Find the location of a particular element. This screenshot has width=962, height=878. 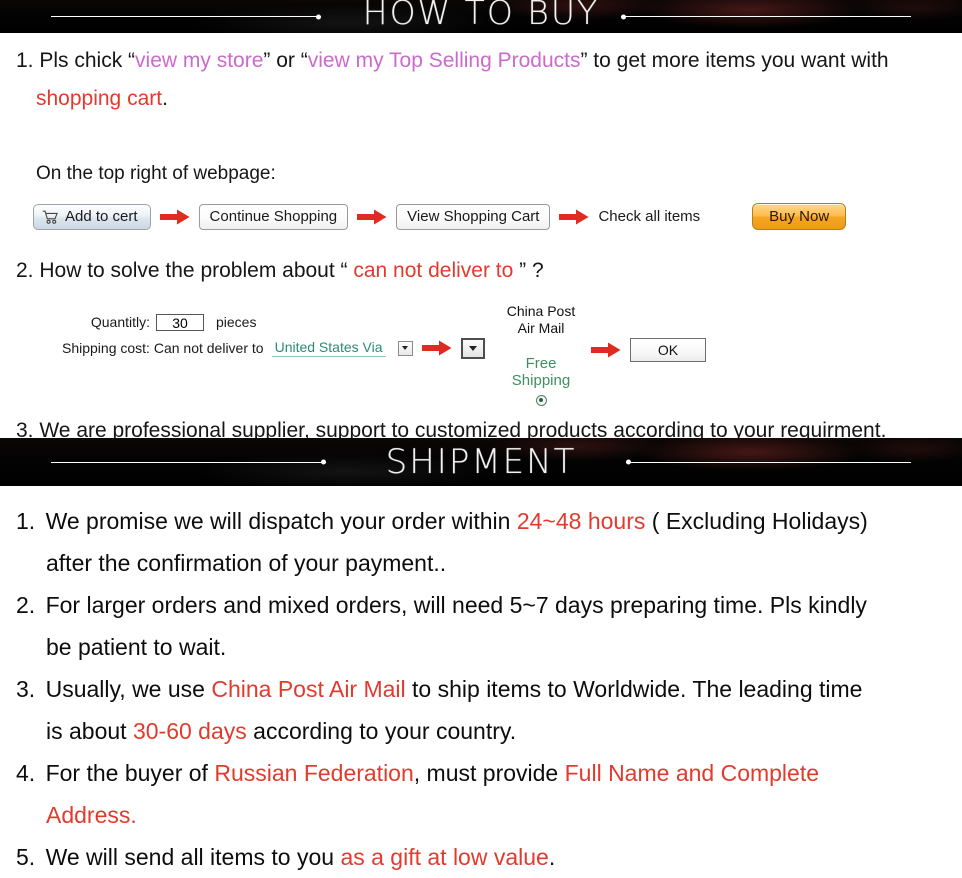

how-item-1-mid: ” or “ is located at coordinates (285, 60).